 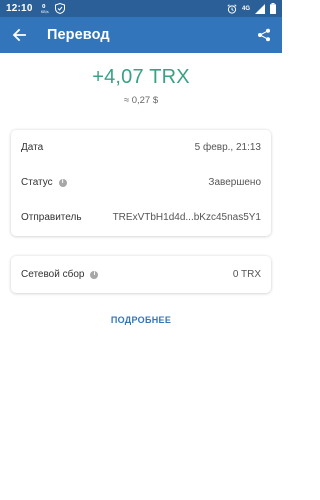 What do you see at coordinates (227, 147) in the screenshot?
I see `date-value: 5 февр., 21:13` at bounding box center [227, 147].